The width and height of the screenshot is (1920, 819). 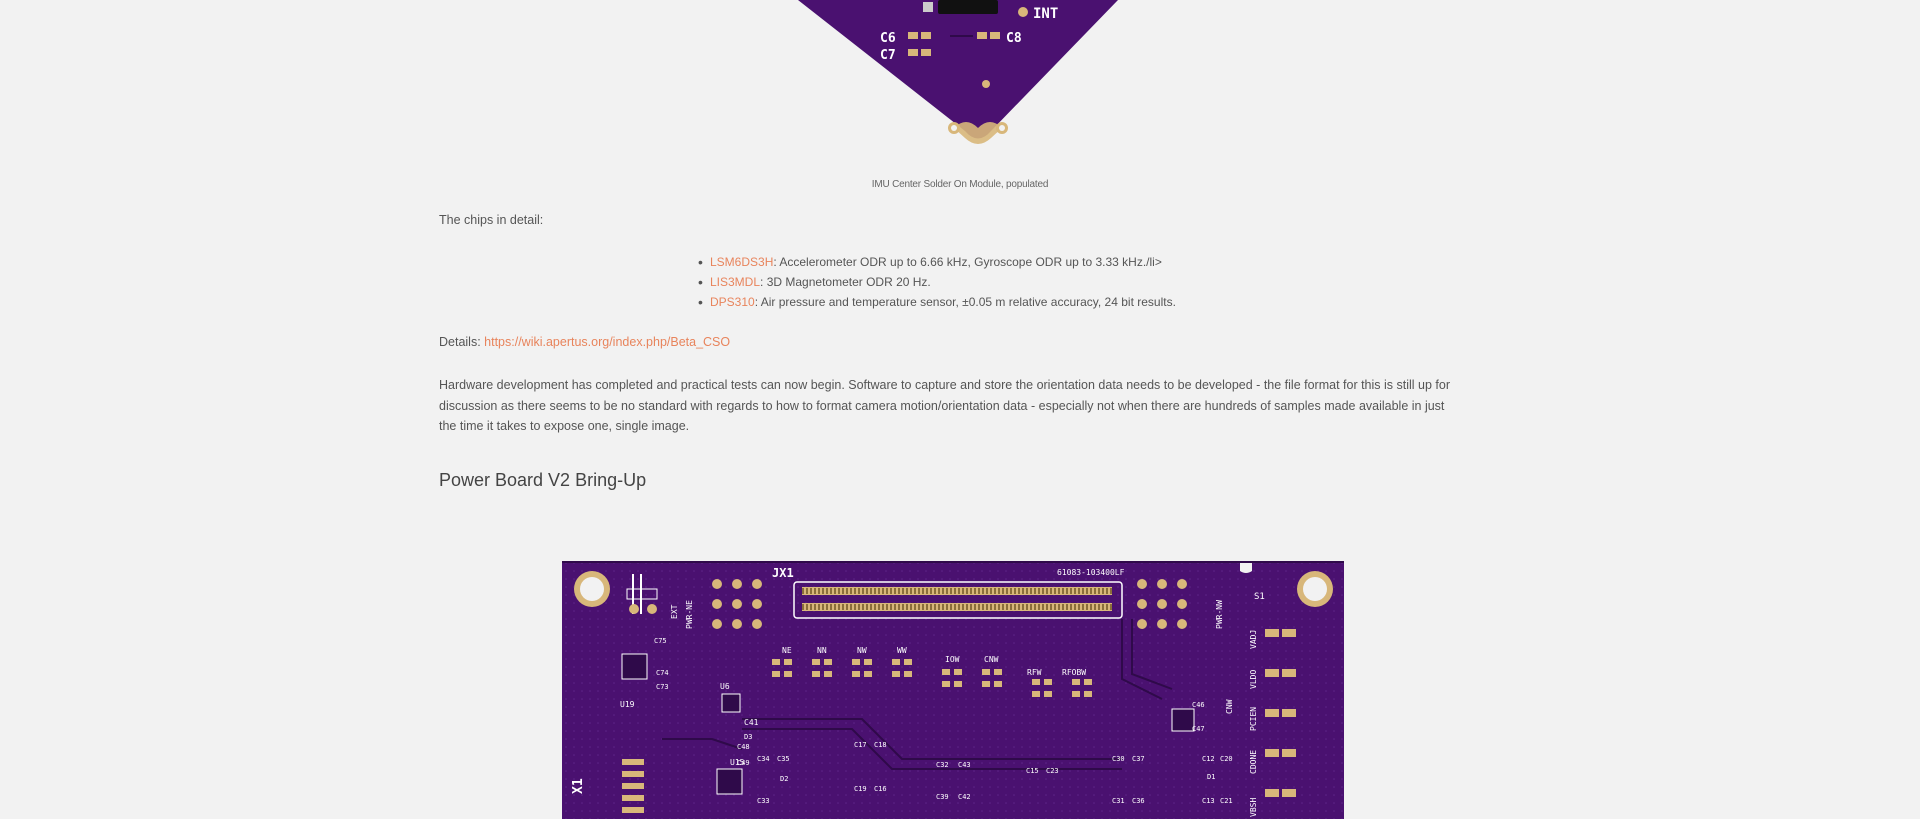 I want to click on cdone-label: CDONE, so click(x=1253, y=762).